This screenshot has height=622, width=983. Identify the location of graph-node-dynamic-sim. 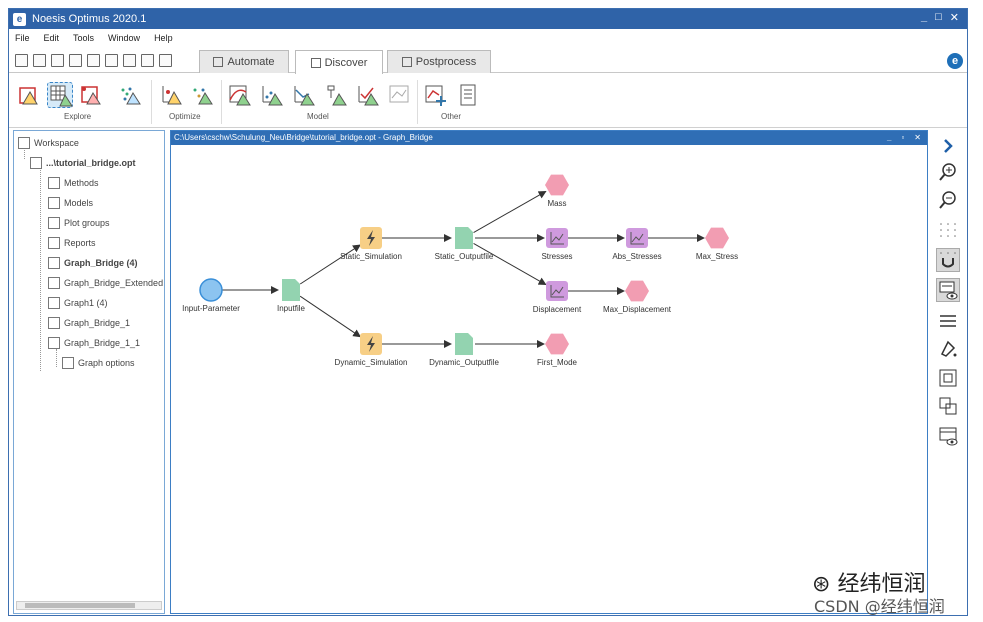
(371, 344).